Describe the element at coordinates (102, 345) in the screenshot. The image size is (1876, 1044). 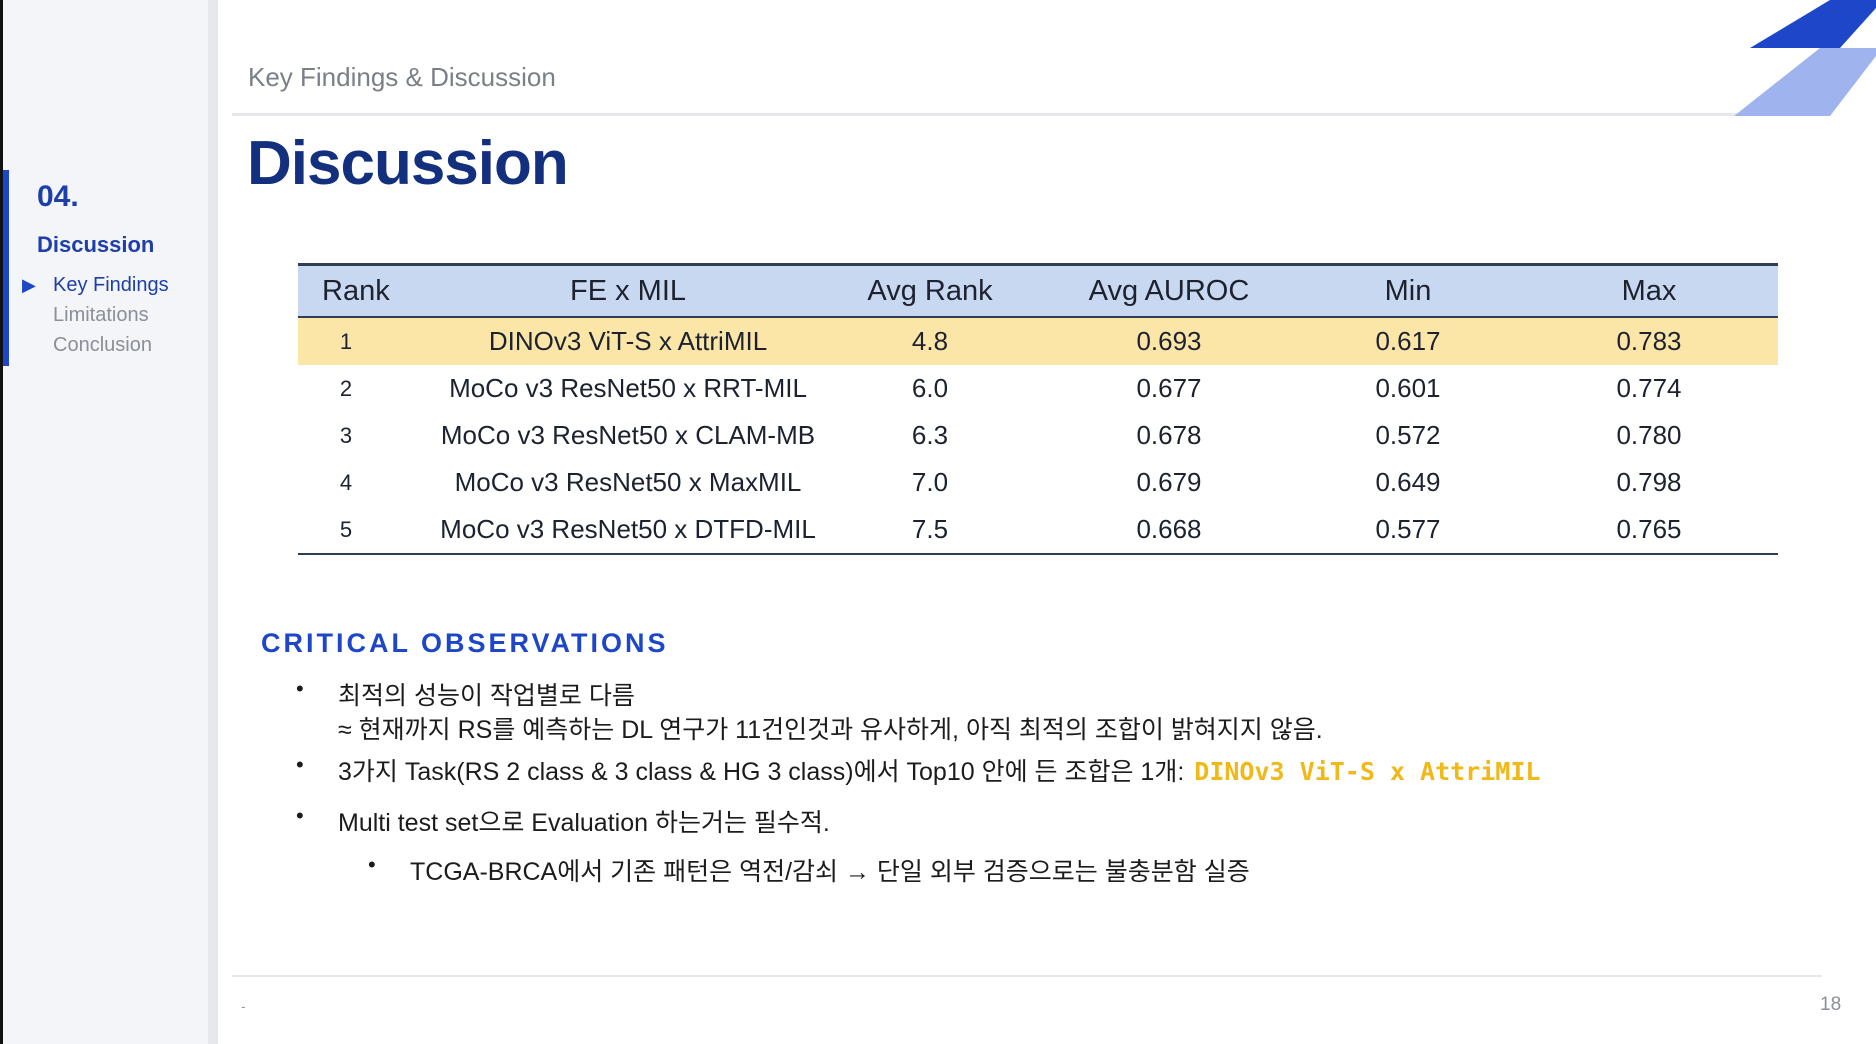
I see `sidebar-item-label: Conclusion` at that location.